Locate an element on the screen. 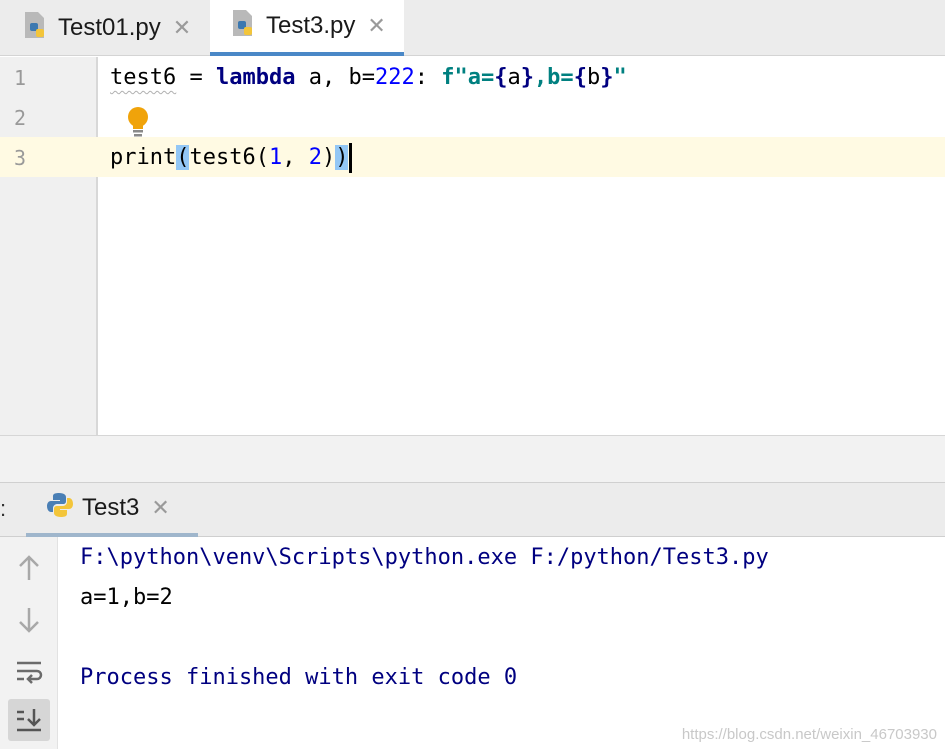 This screenshot has height=749, width=945. fstring: f"a= is located at coordinates (468, 77).